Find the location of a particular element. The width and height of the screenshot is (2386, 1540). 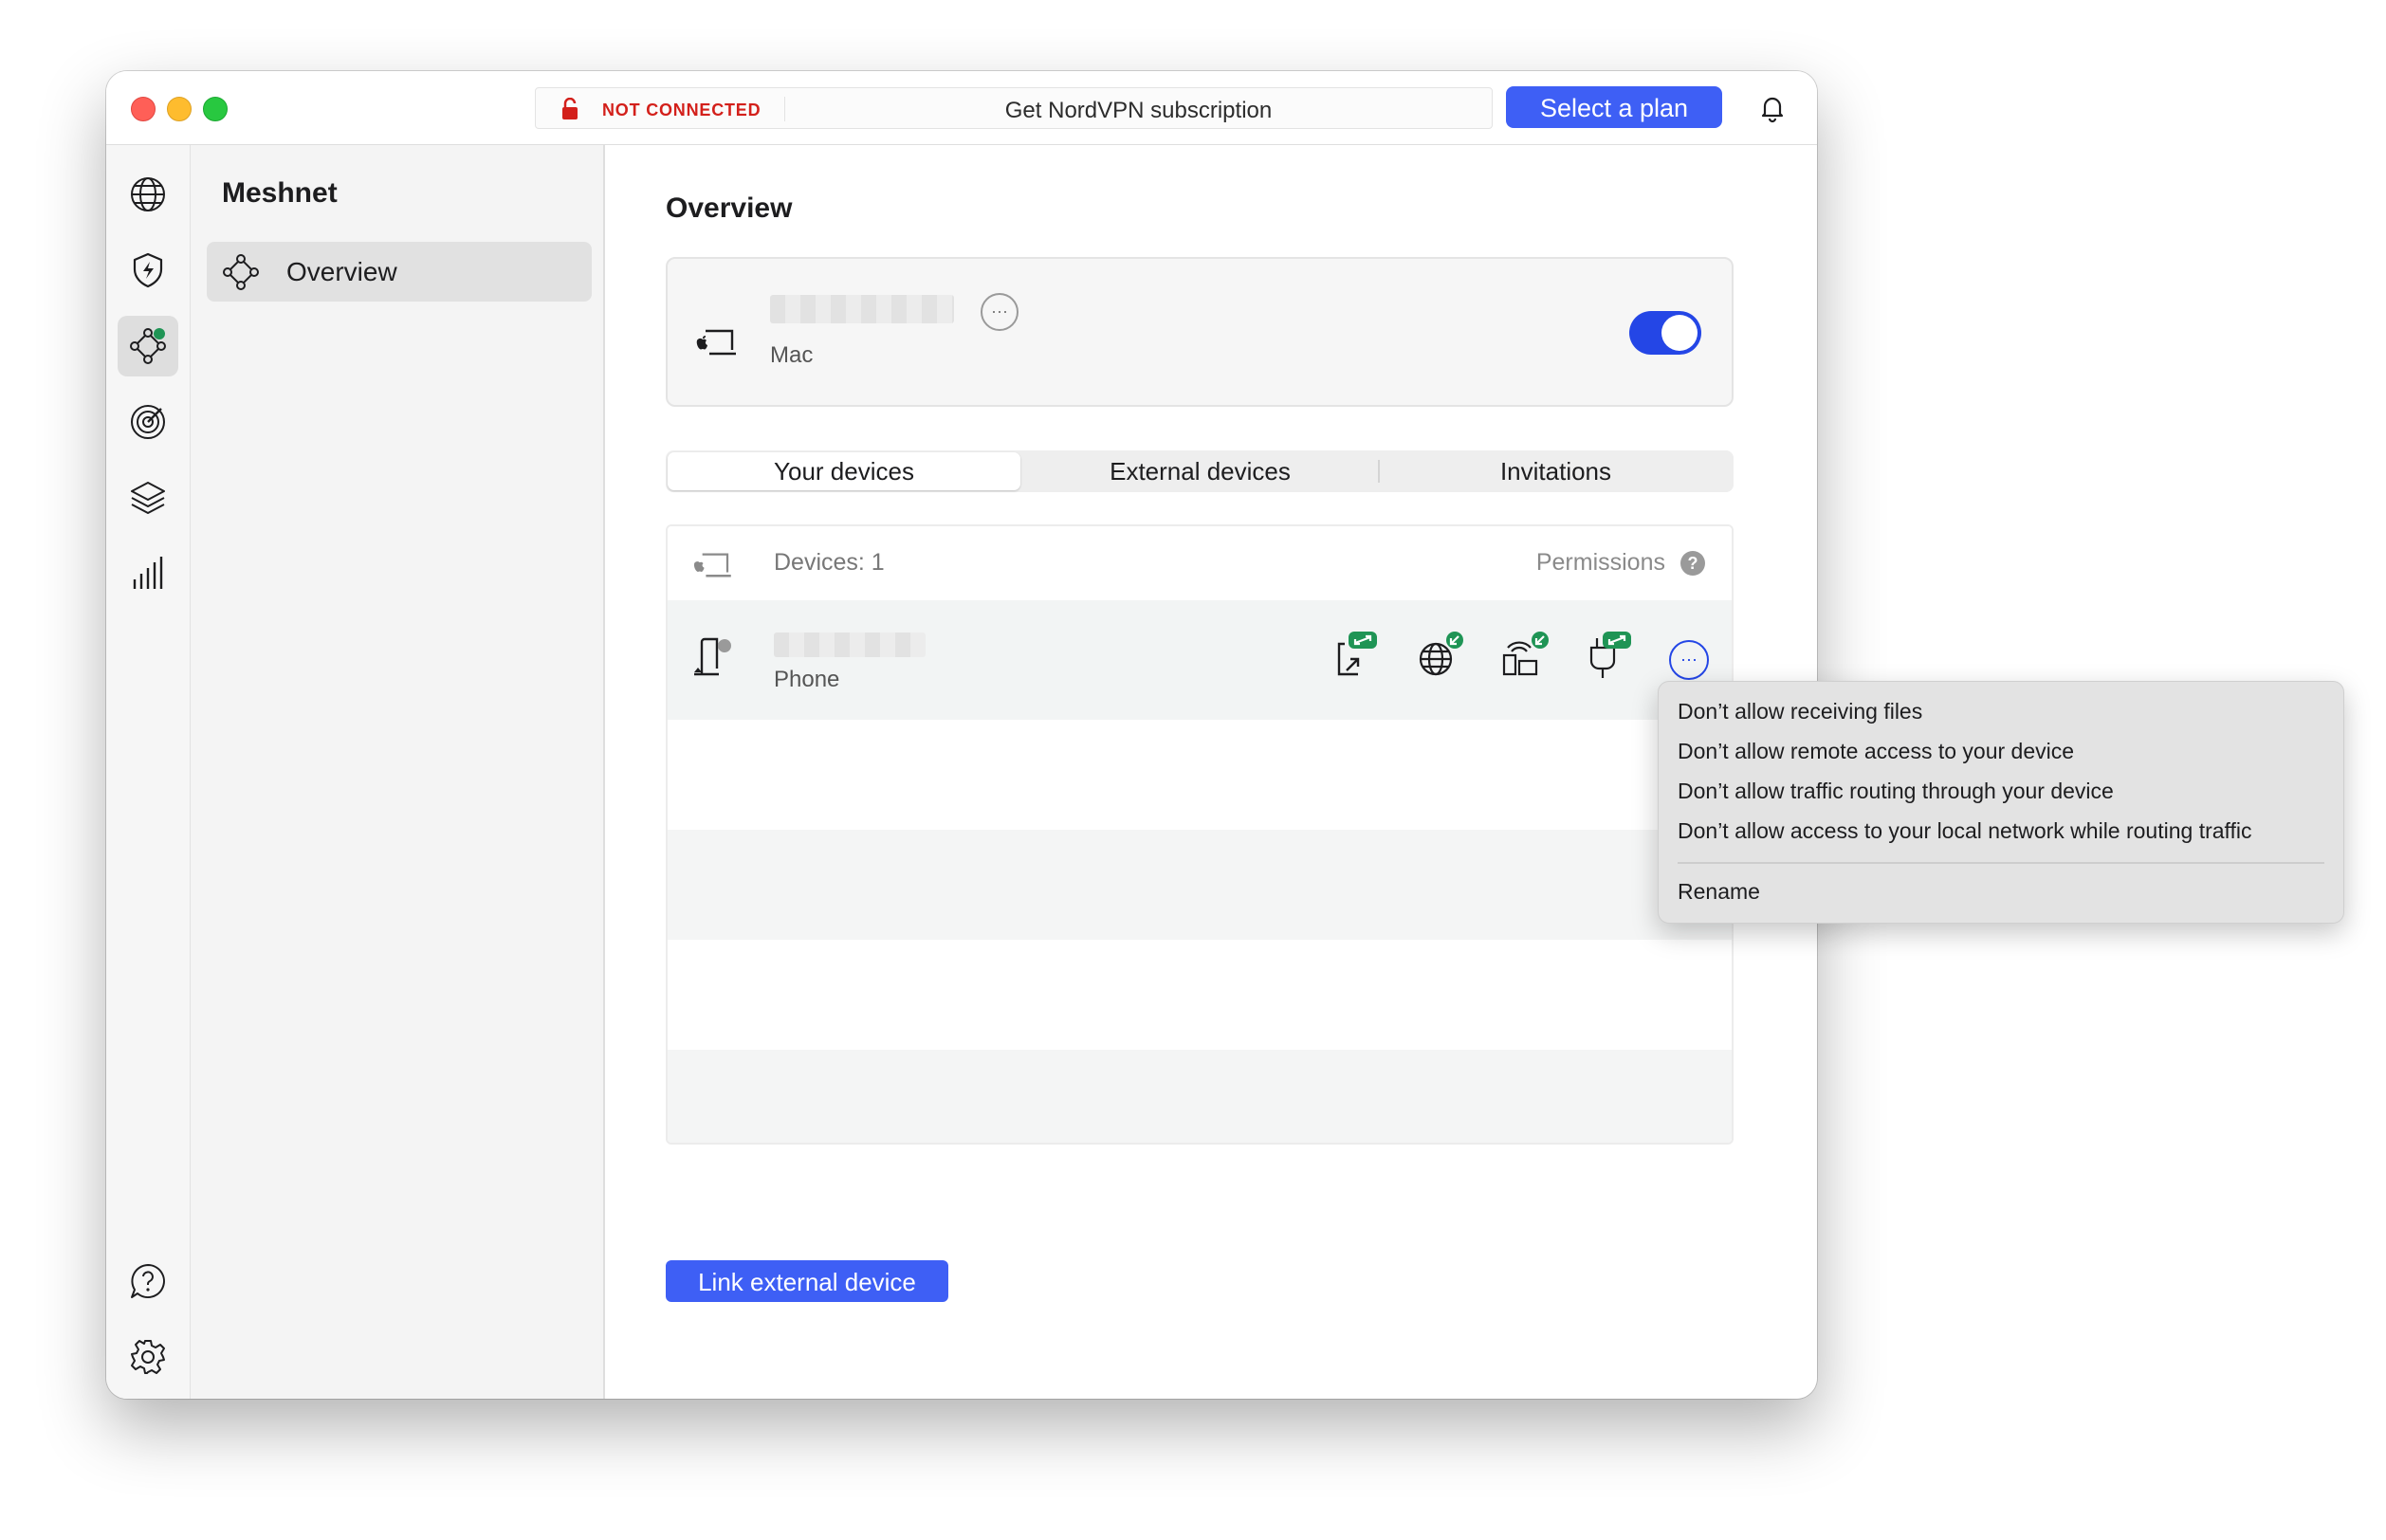

link-external-device-button: Link external device is located at coordinates (807, 1281).